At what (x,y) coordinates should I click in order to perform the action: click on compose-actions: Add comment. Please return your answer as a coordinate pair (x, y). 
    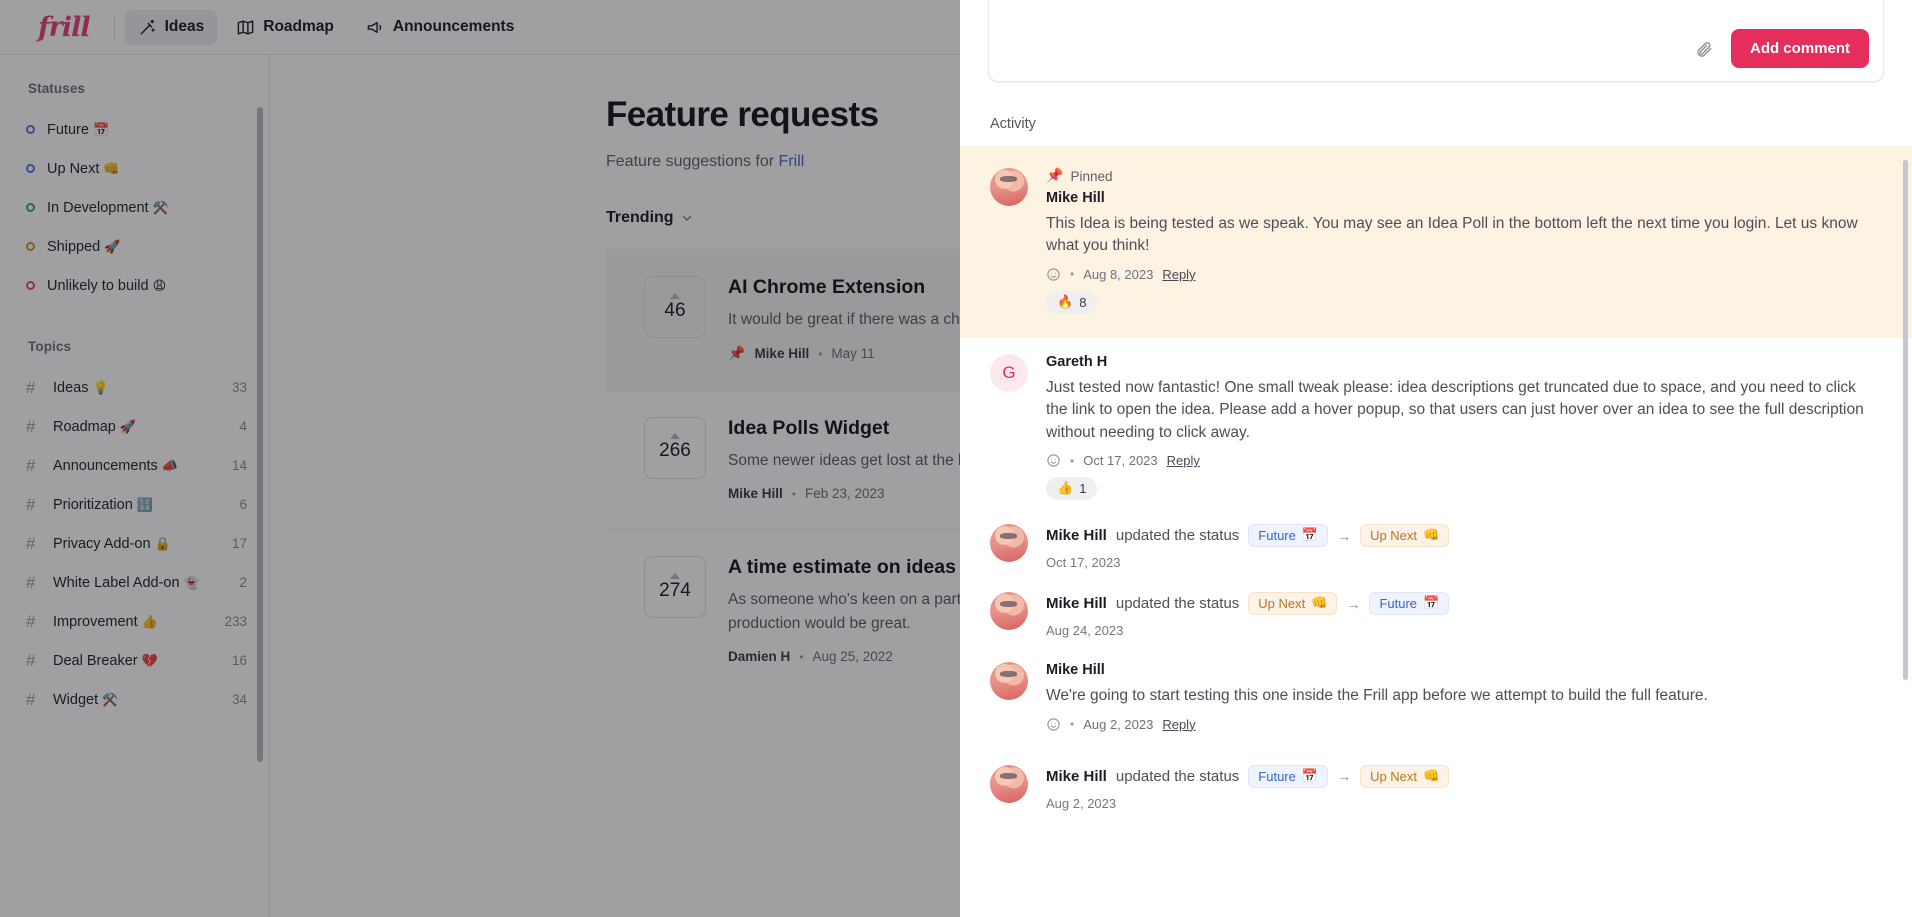
    Looking at the image, I should click on (1782, 48).